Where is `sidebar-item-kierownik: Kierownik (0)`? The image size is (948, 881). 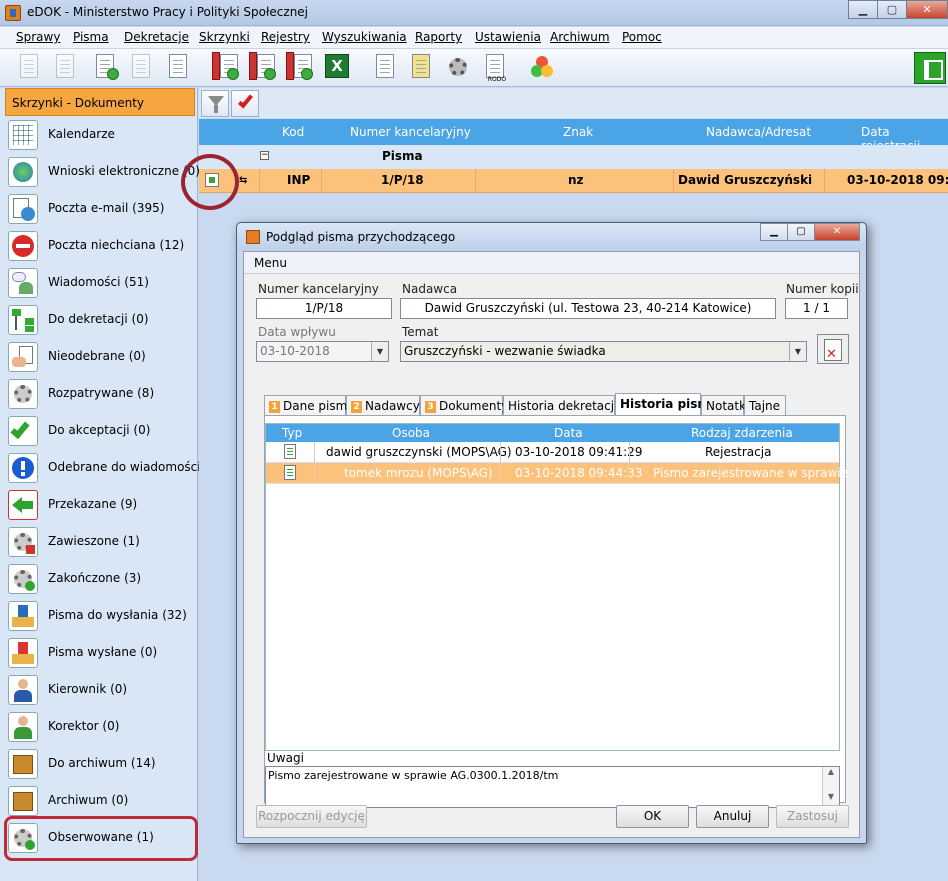
sidebar-item-kierownik: Kierownik (0) is located at coordinates (100, 690).